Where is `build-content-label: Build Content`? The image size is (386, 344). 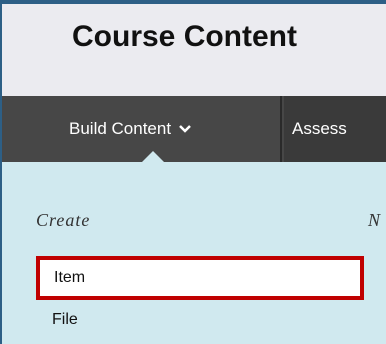 build-content-label: Build Content is located at coordinates (120, 128).